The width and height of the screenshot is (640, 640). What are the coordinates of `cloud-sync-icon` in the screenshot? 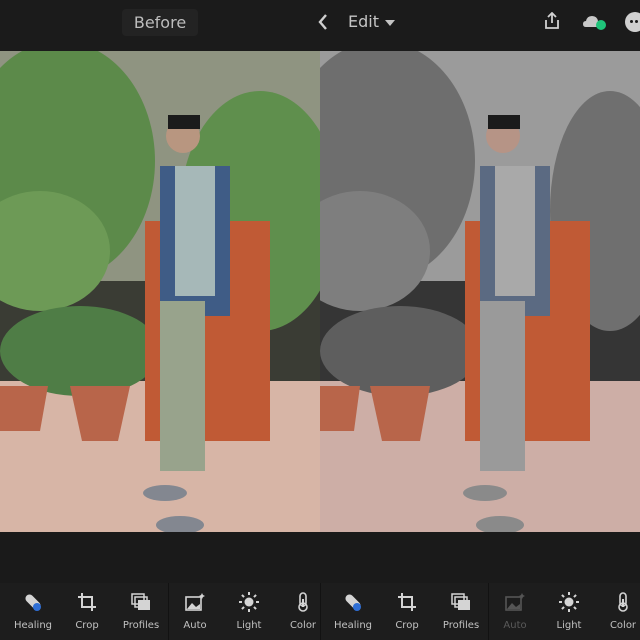 It's located at (596, 22).